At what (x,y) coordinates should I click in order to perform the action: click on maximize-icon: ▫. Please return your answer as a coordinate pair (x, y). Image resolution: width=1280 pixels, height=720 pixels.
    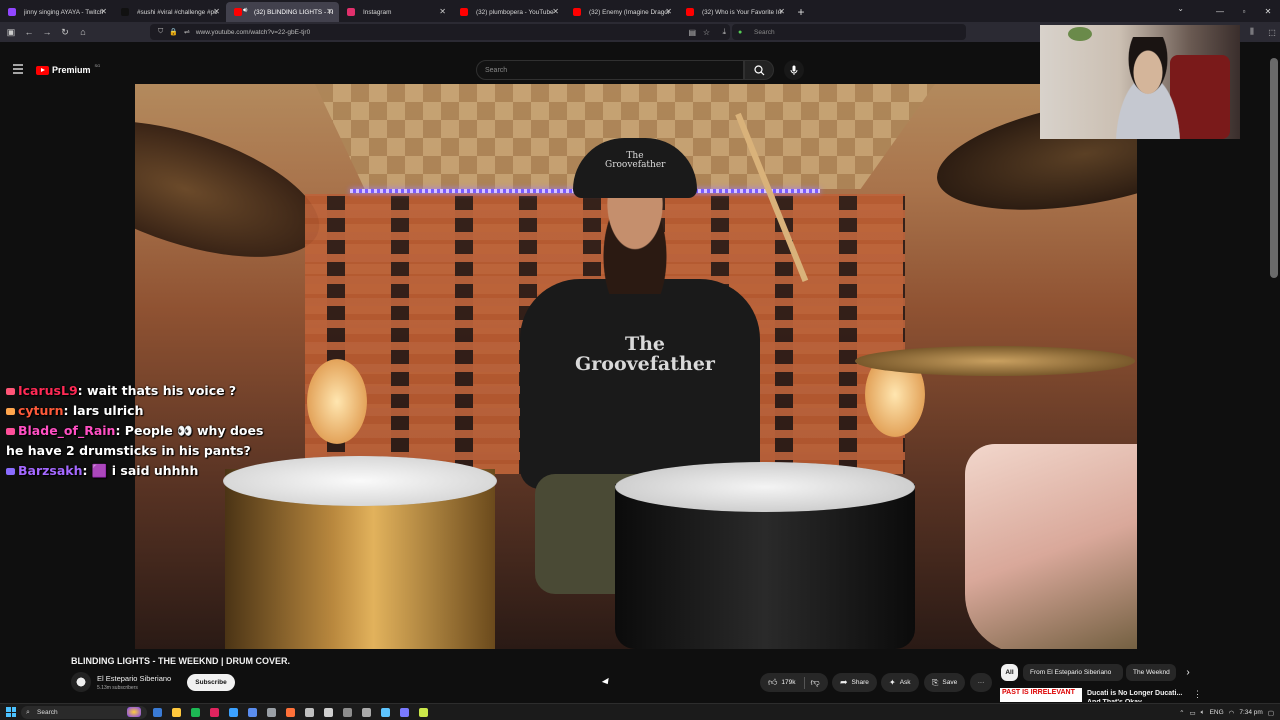
    Looking at the image, I should click on (1244, 11).